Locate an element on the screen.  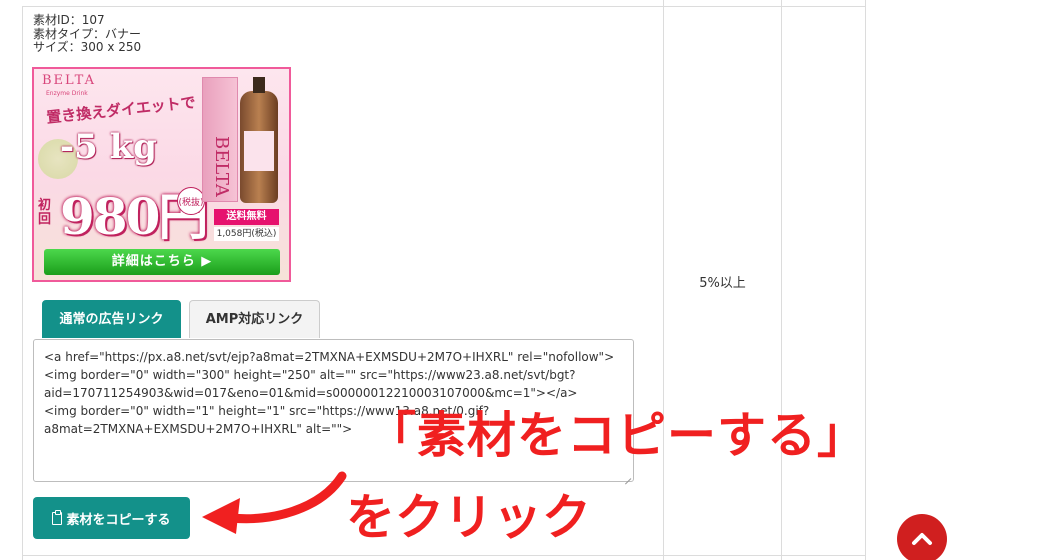
product-box-label: BELTA is located at coordinates (221, 166).